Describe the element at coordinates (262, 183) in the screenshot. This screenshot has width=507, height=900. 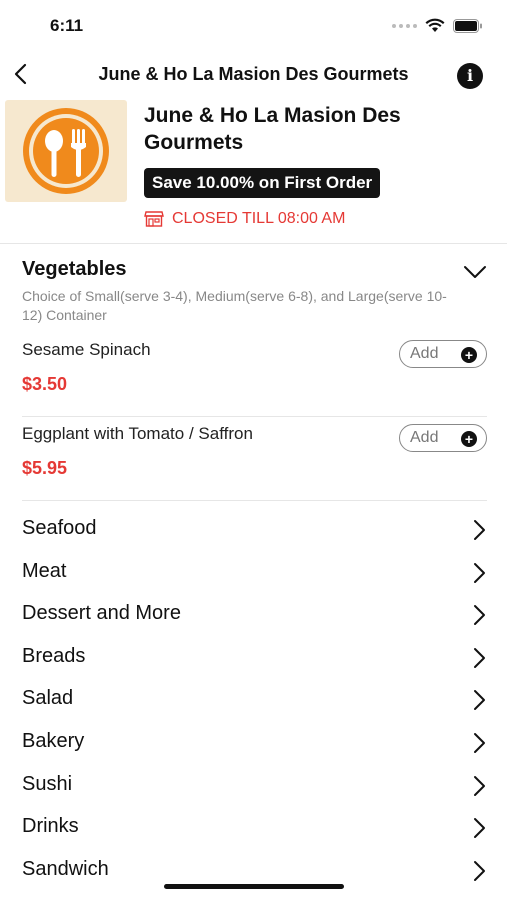
I see `promo-badge: Save 10.00% on First Order` at that location.